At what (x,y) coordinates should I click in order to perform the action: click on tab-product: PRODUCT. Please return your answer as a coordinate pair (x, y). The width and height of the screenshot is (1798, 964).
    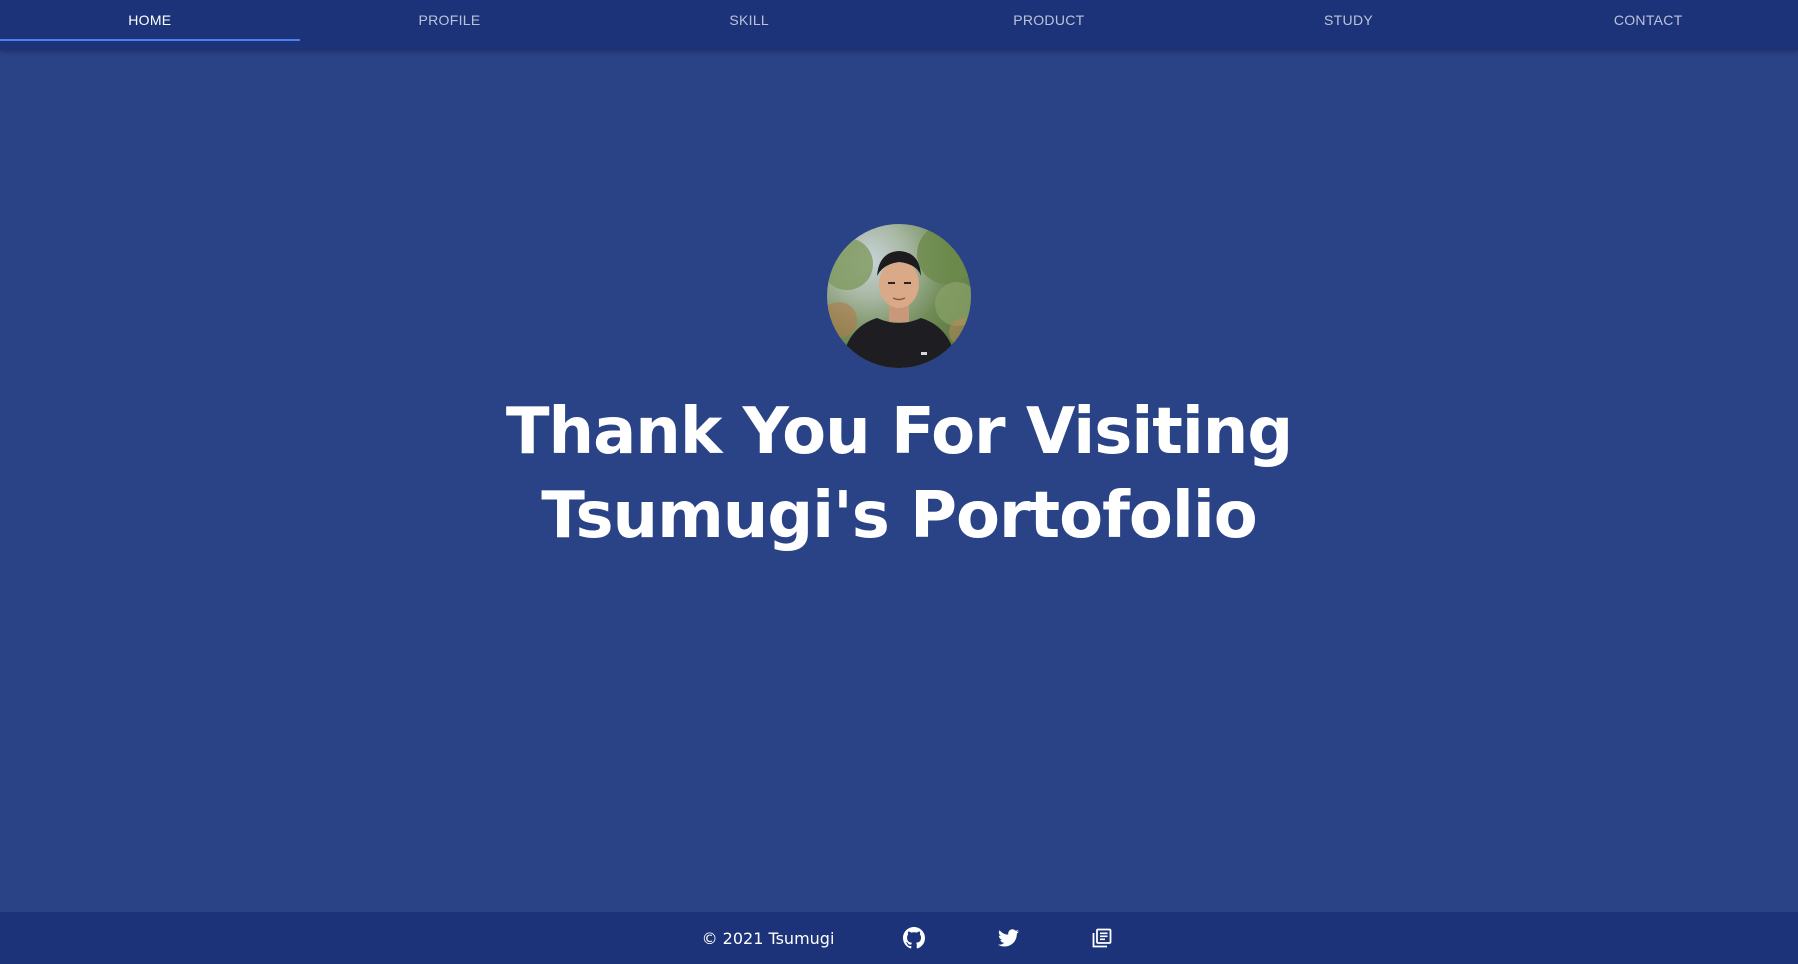
    Looking at the image, I should click on (1049, 25).